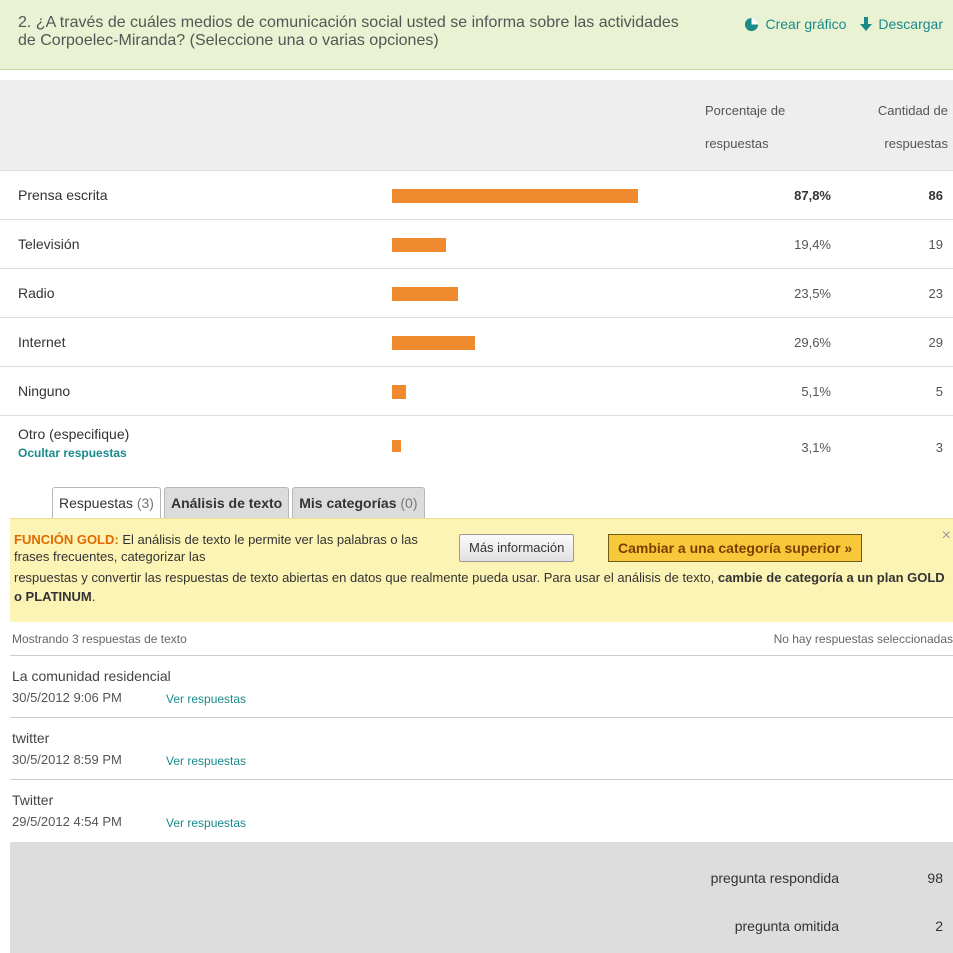  Describe the element at coordinates (67, 697) in the screenshot. I see `response-date: 30/5/2012 9:06 PM` at that location.